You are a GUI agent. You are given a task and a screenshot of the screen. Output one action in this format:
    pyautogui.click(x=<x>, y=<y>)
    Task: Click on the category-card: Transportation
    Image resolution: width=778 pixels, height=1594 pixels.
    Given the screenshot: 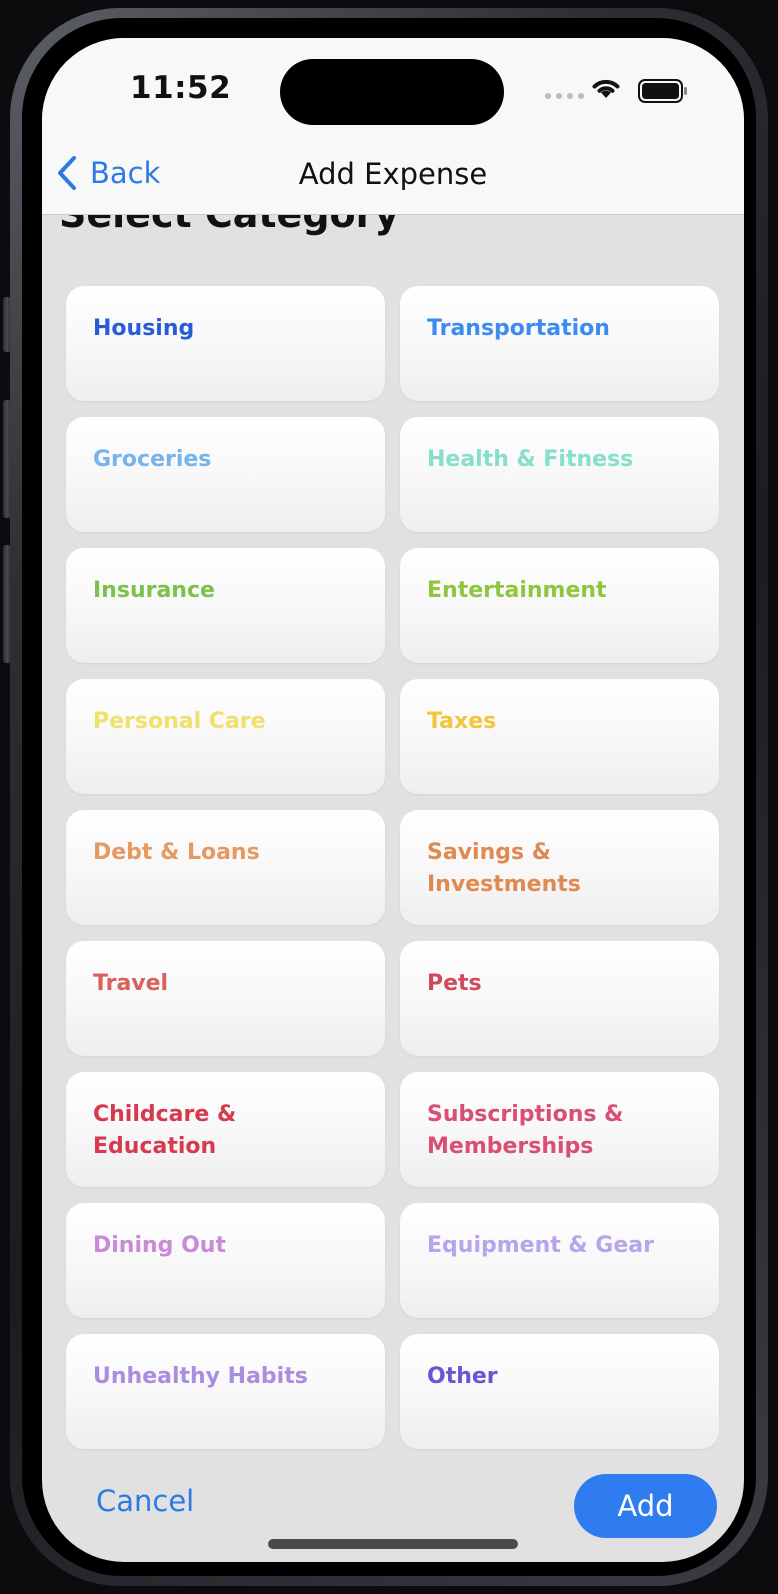 What is the action you would take?
    pyautogui.click(x=559, y=343)
    